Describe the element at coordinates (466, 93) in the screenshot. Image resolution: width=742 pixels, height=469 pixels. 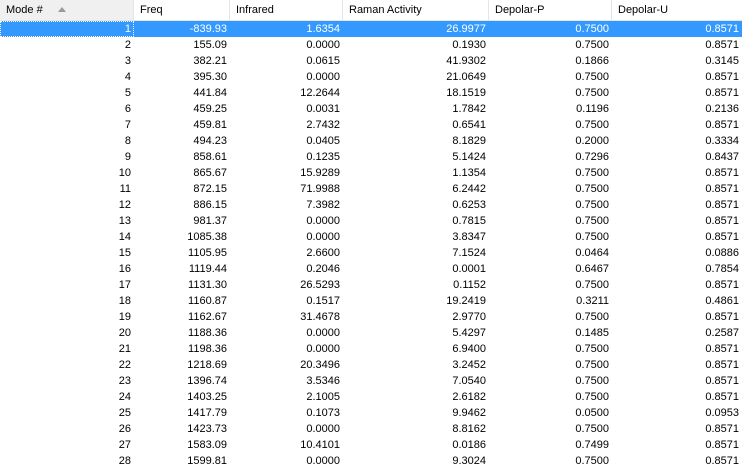
I see `raman-activity-cell: 18.1519` at that location.